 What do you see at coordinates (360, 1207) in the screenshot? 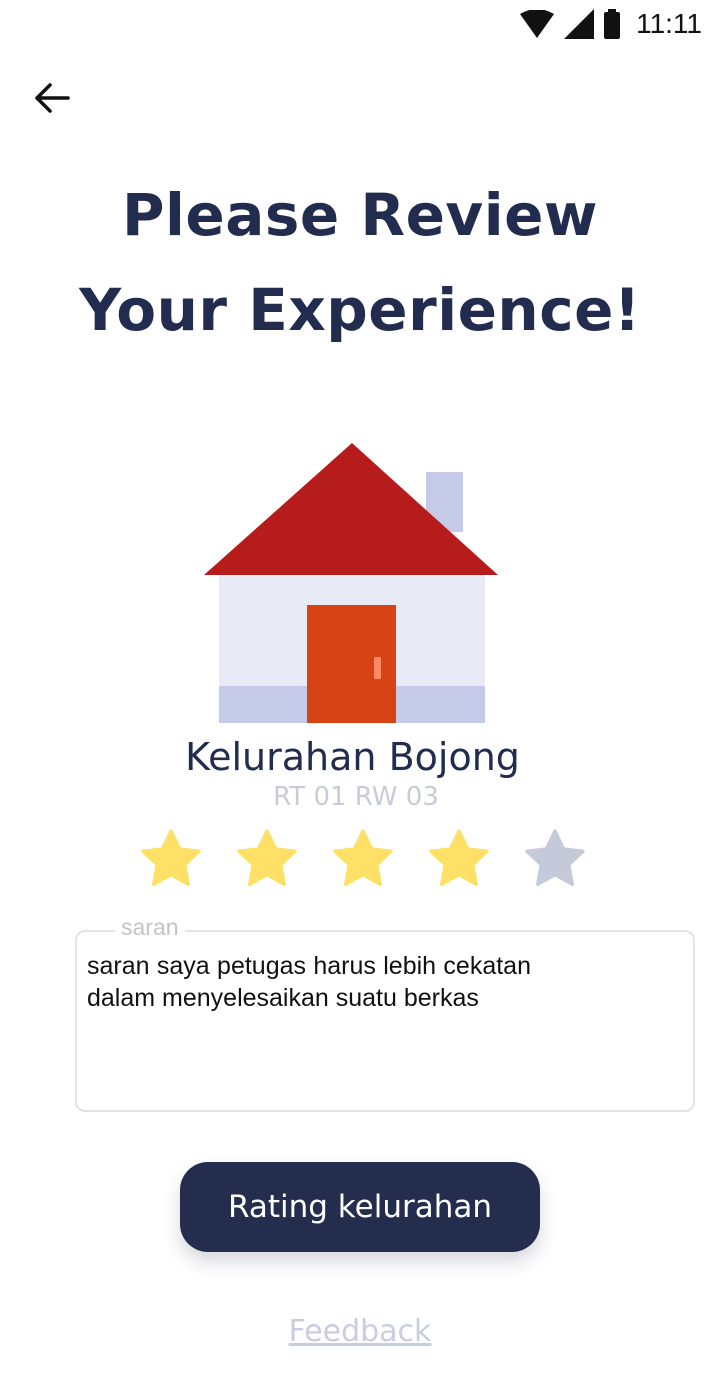
I see `rating-submit-button: Rating kelurahan` at bounding box center [360, 1207].